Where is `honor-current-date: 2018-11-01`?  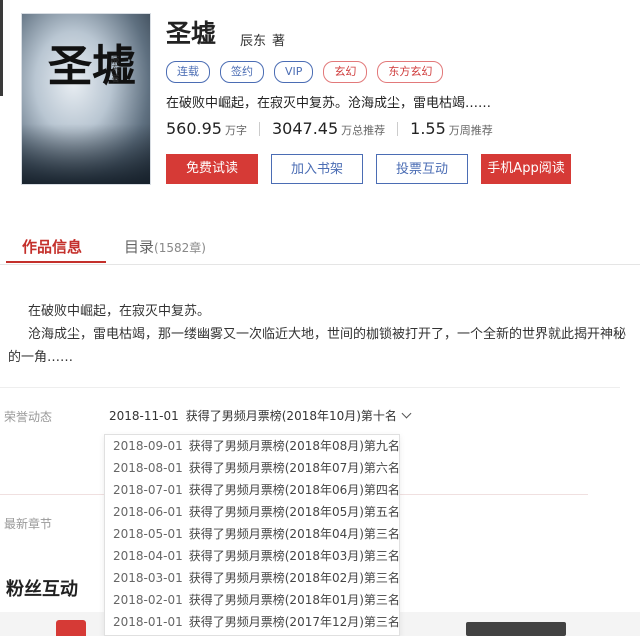
honor-current-date: 2018-11-01 is located at coordinates (144, 415).